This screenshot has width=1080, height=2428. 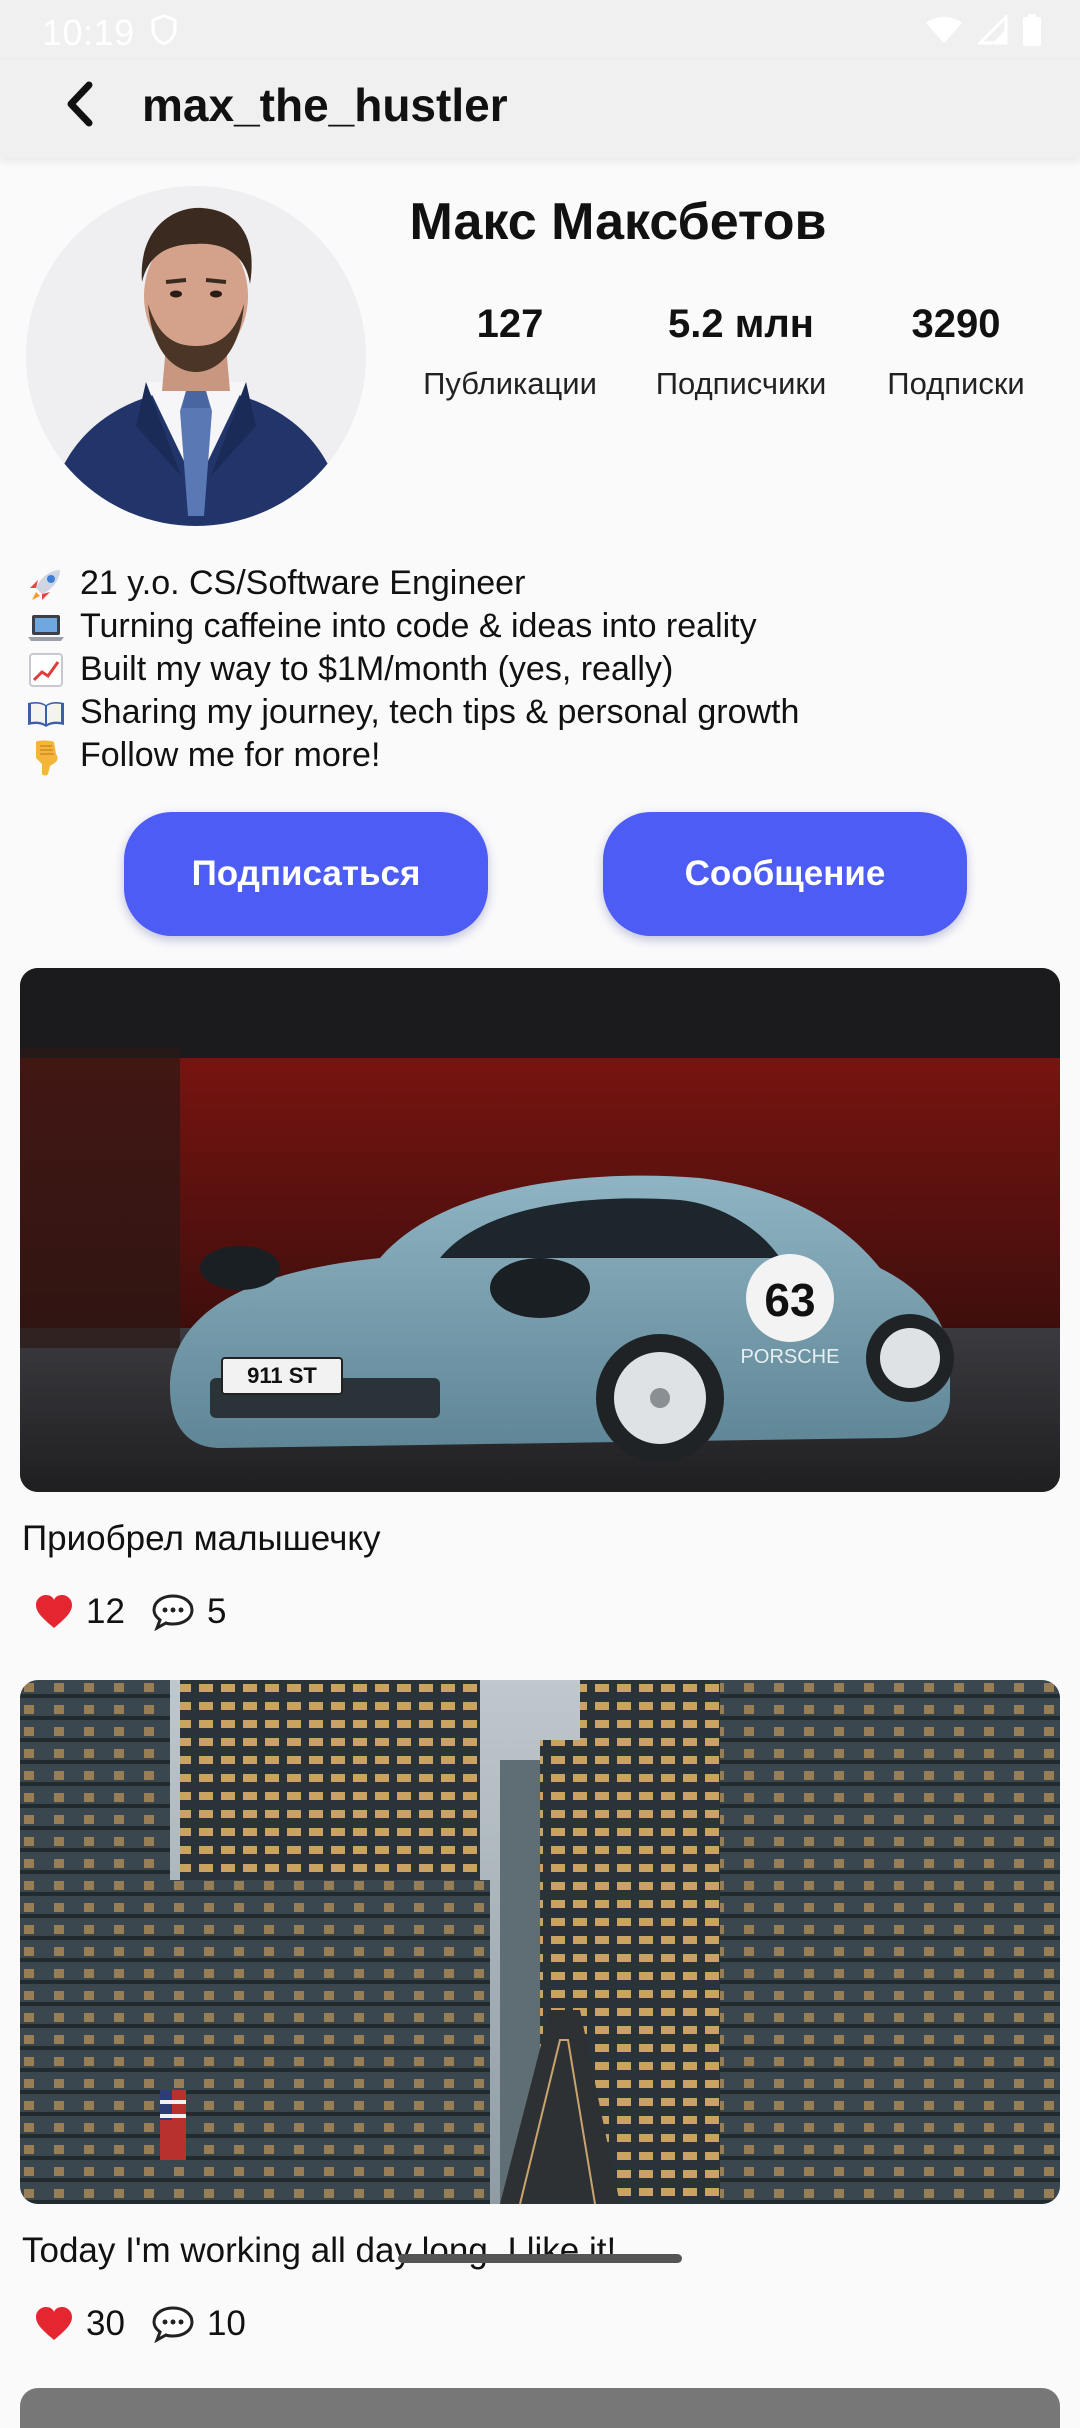 I want to click on avatar-image, so click(x=196, y=356).